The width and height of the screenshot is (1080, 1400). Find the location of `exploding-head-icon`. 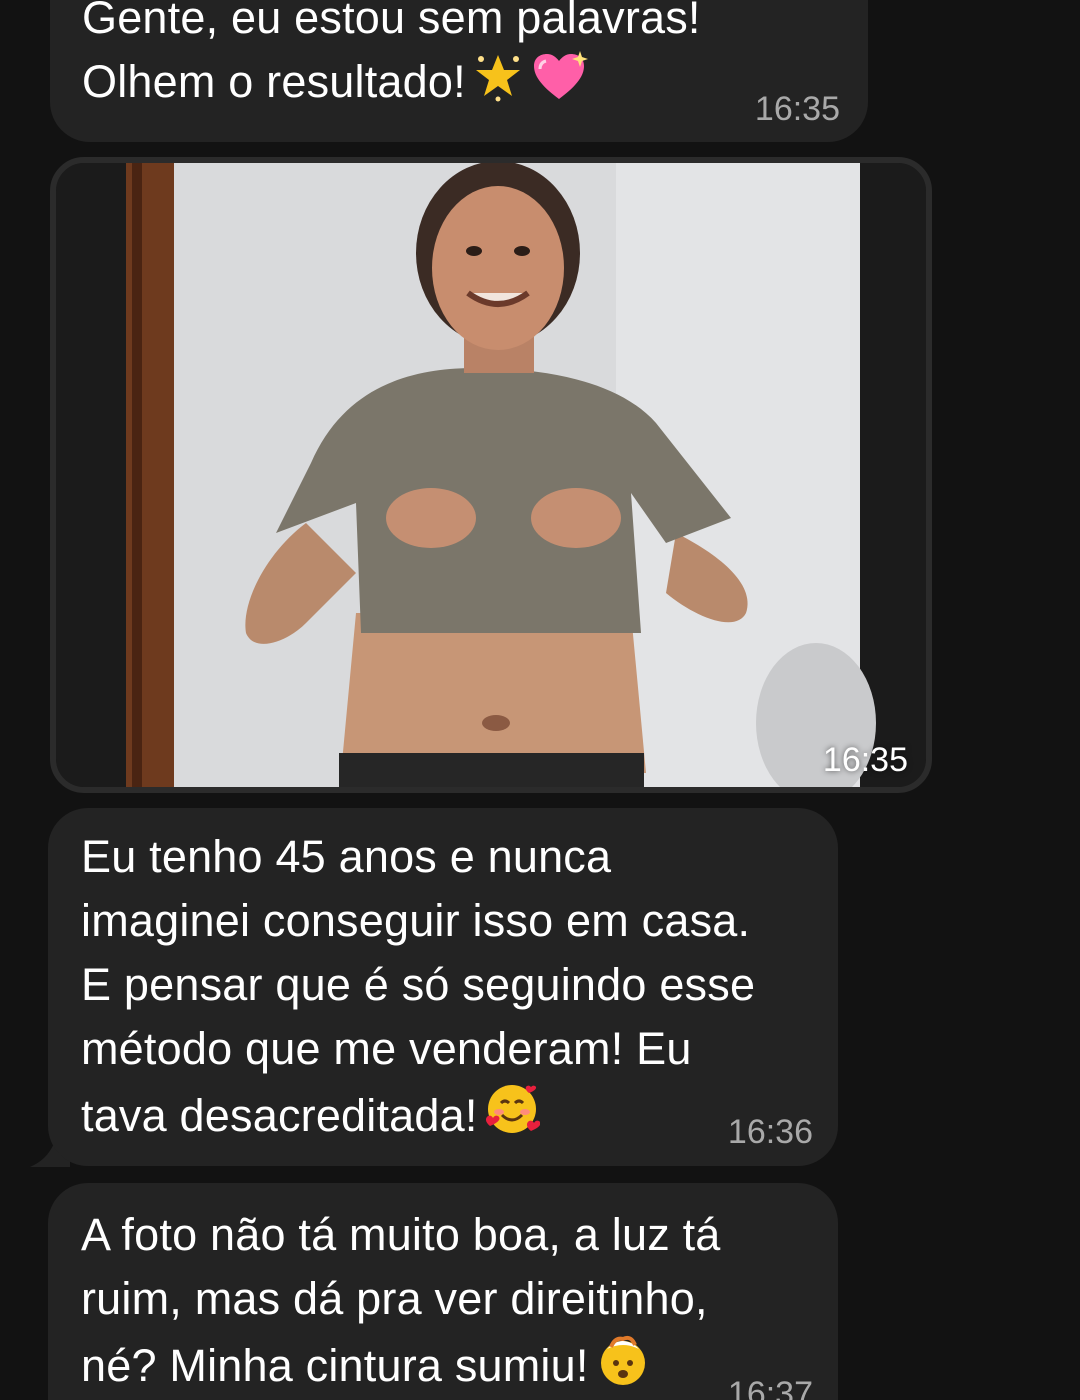

exploding-head-icon is located at coordinates (623, 1365).